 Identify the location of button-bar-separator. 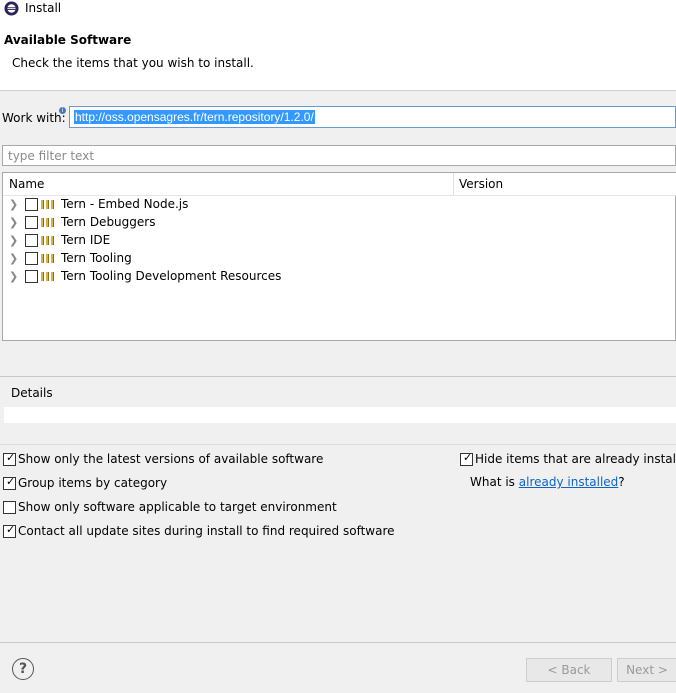
(338, 642).